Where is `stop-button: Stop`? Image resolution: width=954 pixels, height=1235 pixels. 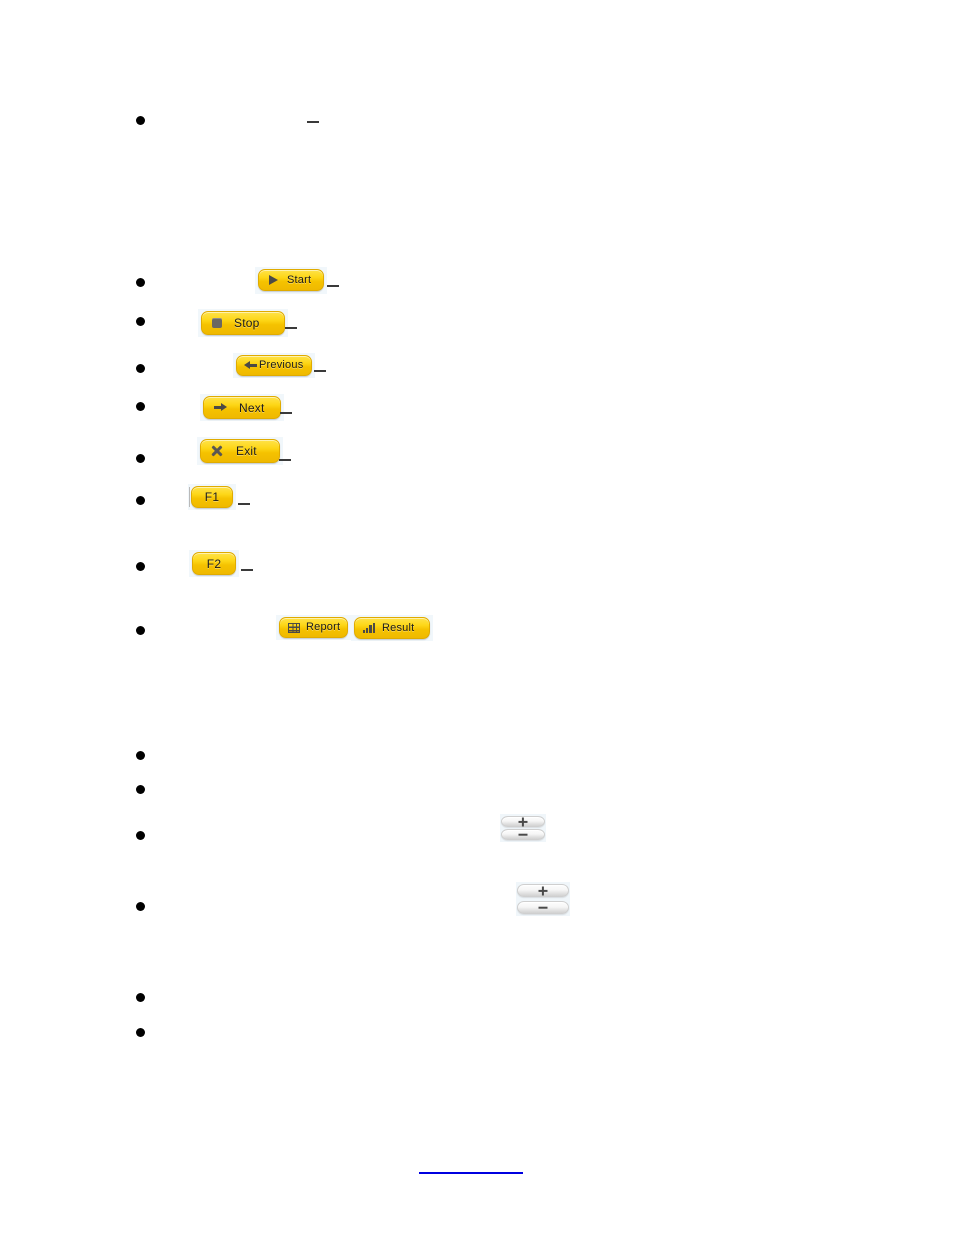
stop-button: Stop is located at coordinates (243, 323).